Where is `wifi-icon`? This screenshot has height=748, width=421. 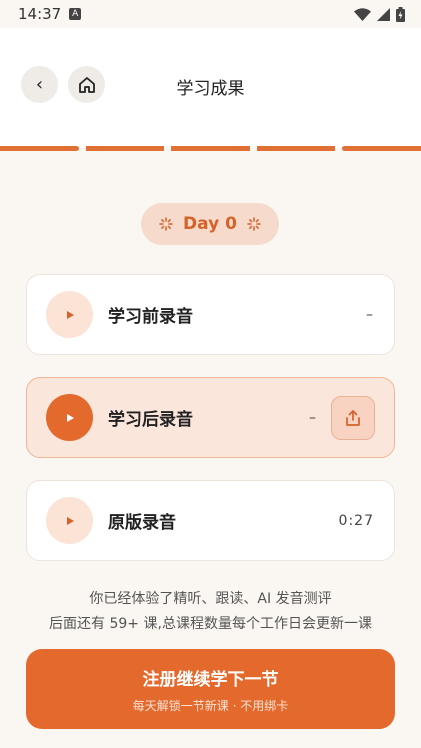 wifi-icon is located at coordinates (362, 14).